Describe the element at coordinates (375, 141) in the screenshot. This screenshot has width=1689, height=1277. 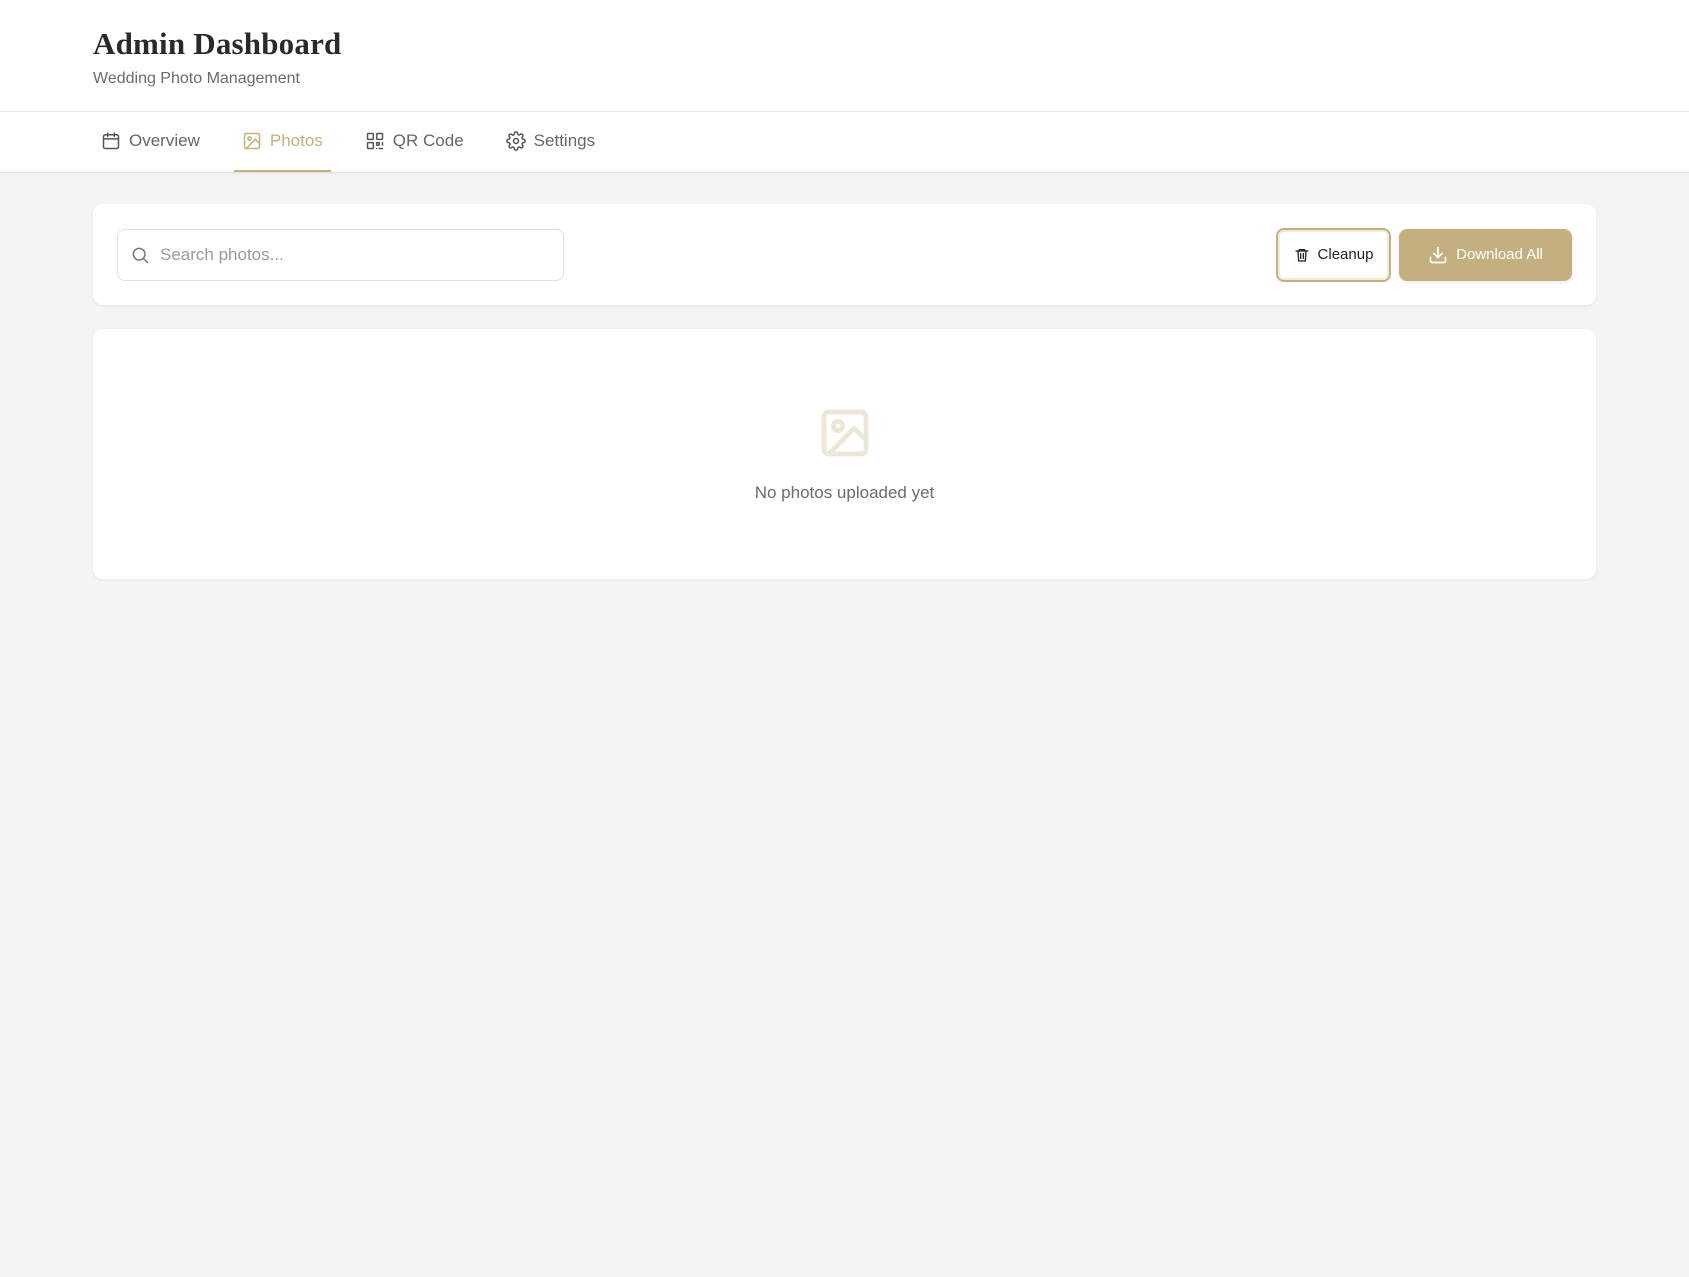
I see `qr-code-icon` at that location.